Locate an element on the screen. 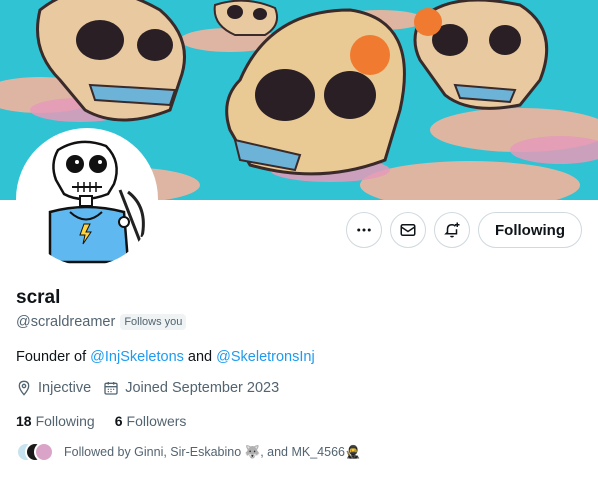 This screenshot has width=598, height=483. followers-label: Followers is located at coordinates (156, 421).